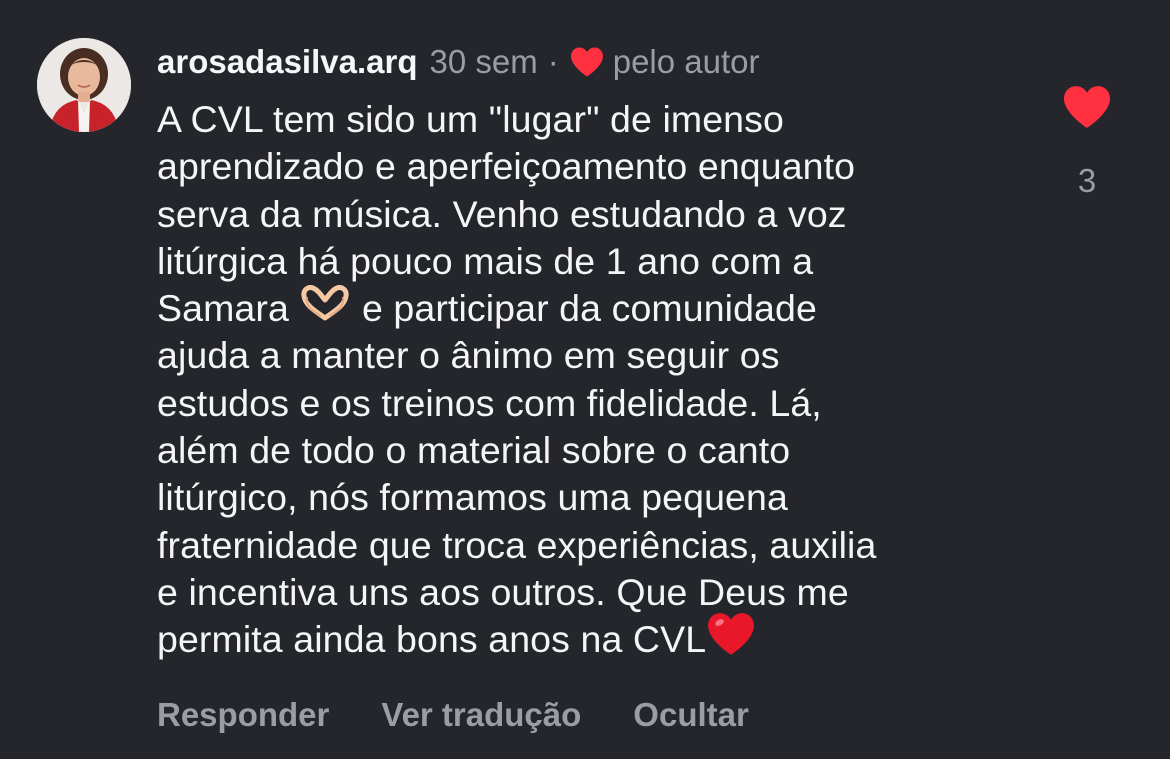  Describe the element at coordinates (1087, 107) in the screenshot. I see `like-heart-icon` at that location.